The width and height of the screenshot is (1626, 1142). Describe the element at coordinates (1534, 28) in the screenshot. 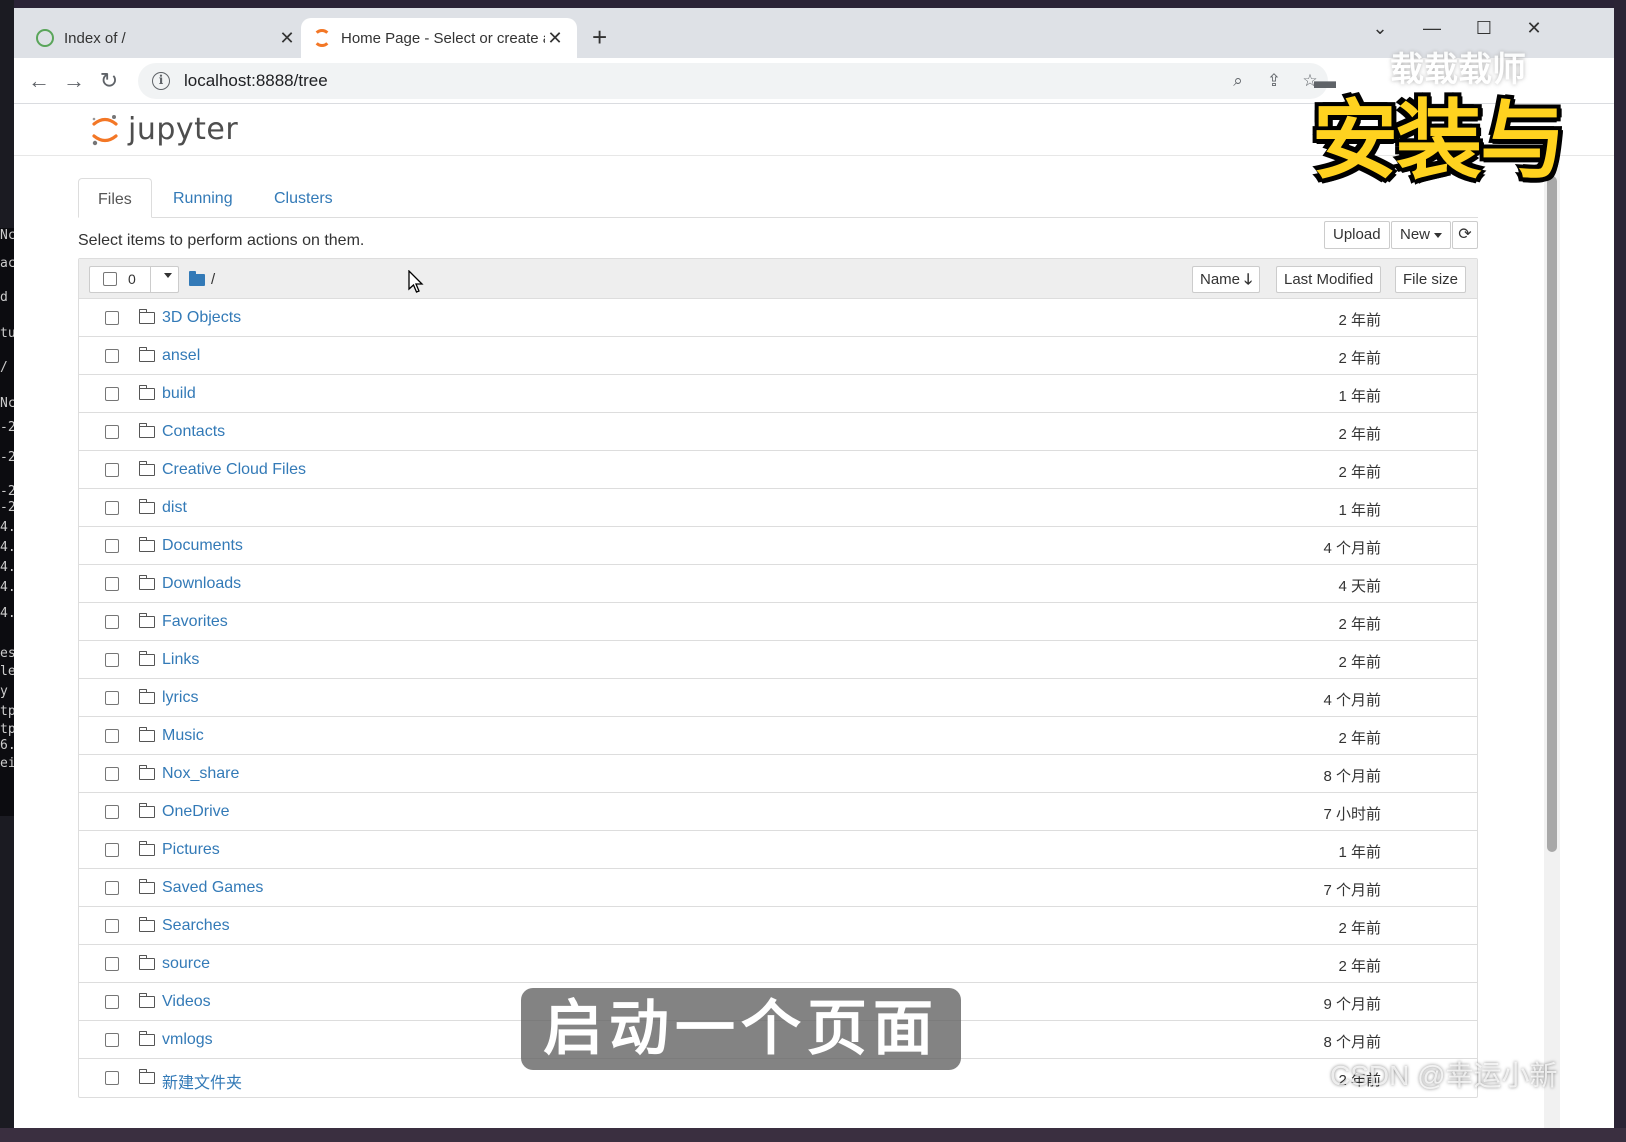

I see `window-close-icon: ✕` at that location.